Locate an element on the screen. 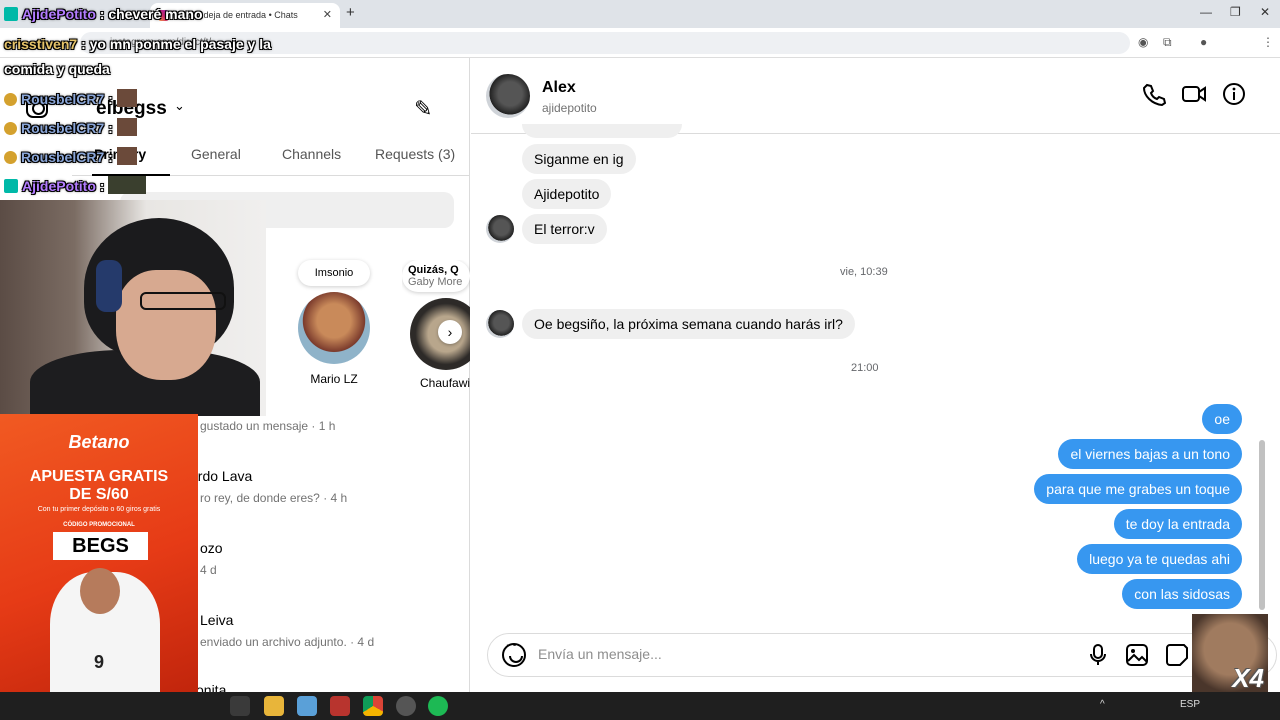  scrollbar is located at coordinates (1262, 525).